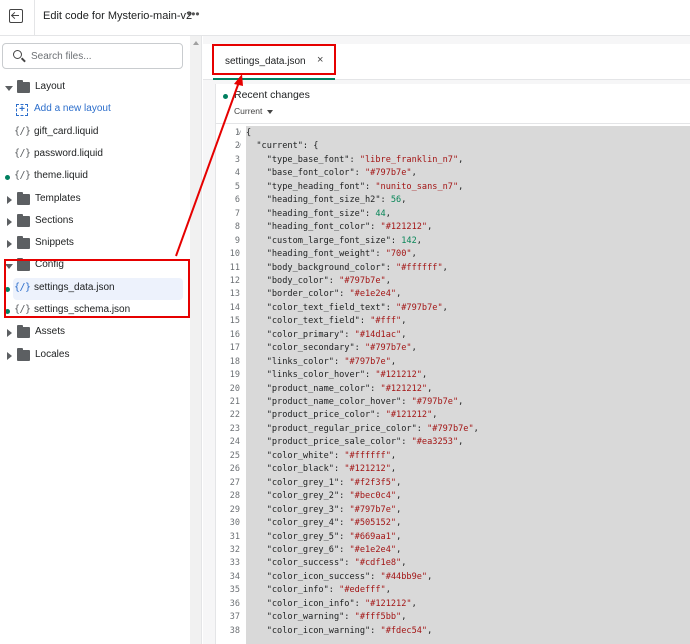 The width and height of the screenshot is (690, 644). What do you see at coordinates (313, 227) in the screenshot?
I see `key-token: "heading_font_color":` at bounding box center [313, 227].